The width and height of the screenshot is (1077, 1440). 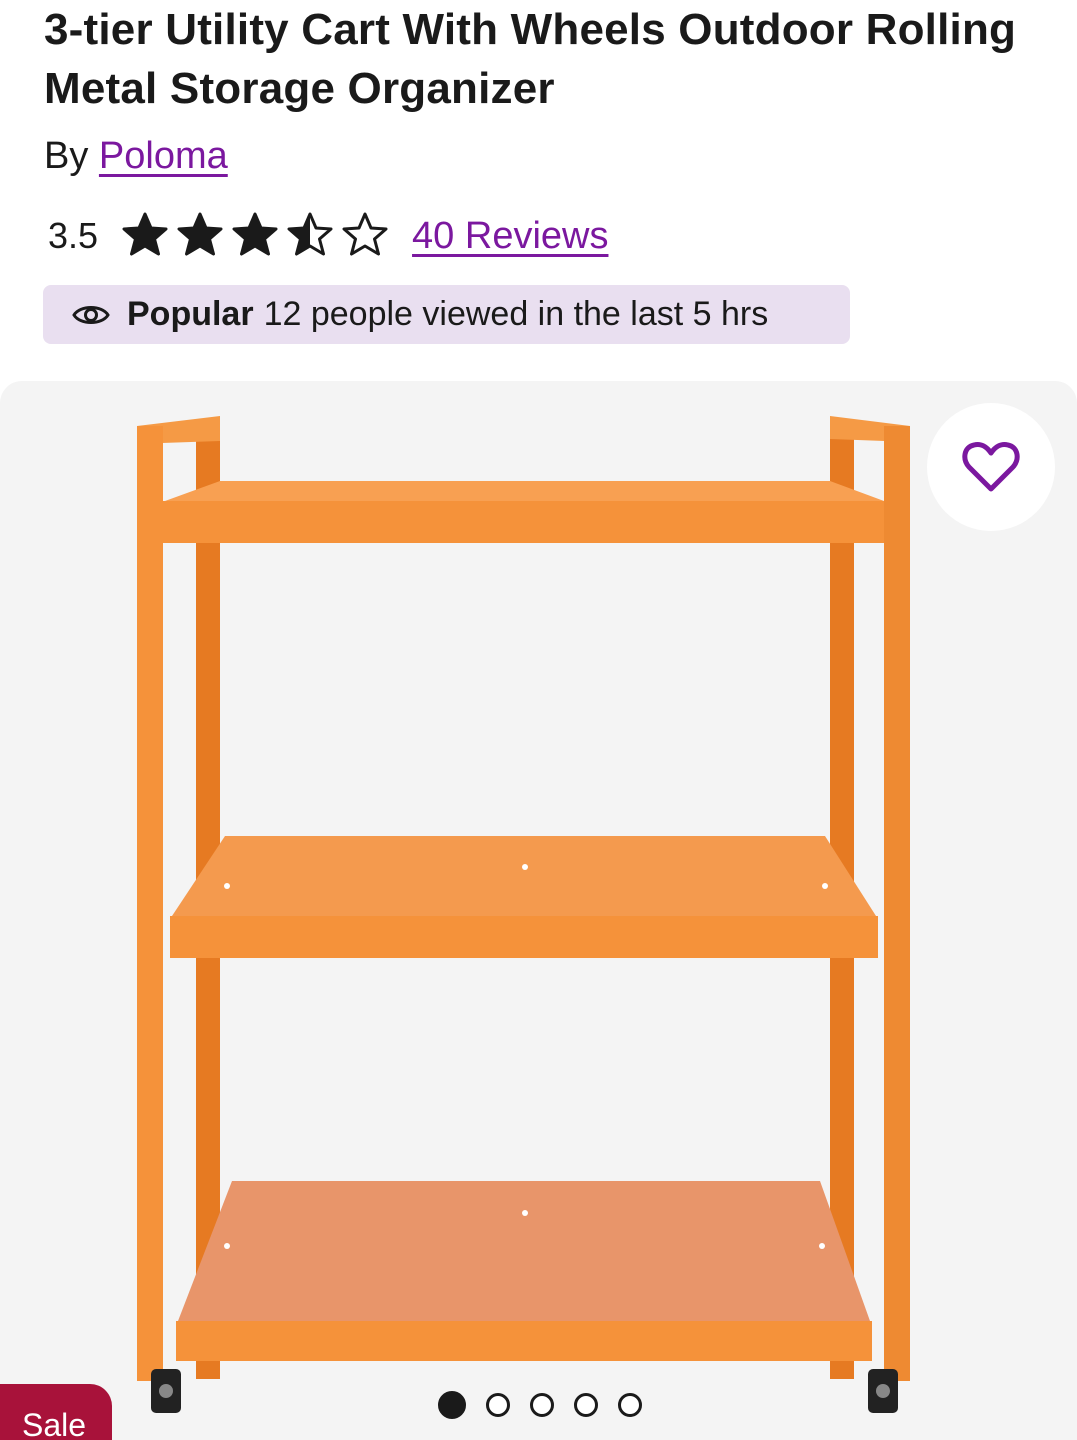 I want to click on star-half-icon, so click(x=310, y=234).